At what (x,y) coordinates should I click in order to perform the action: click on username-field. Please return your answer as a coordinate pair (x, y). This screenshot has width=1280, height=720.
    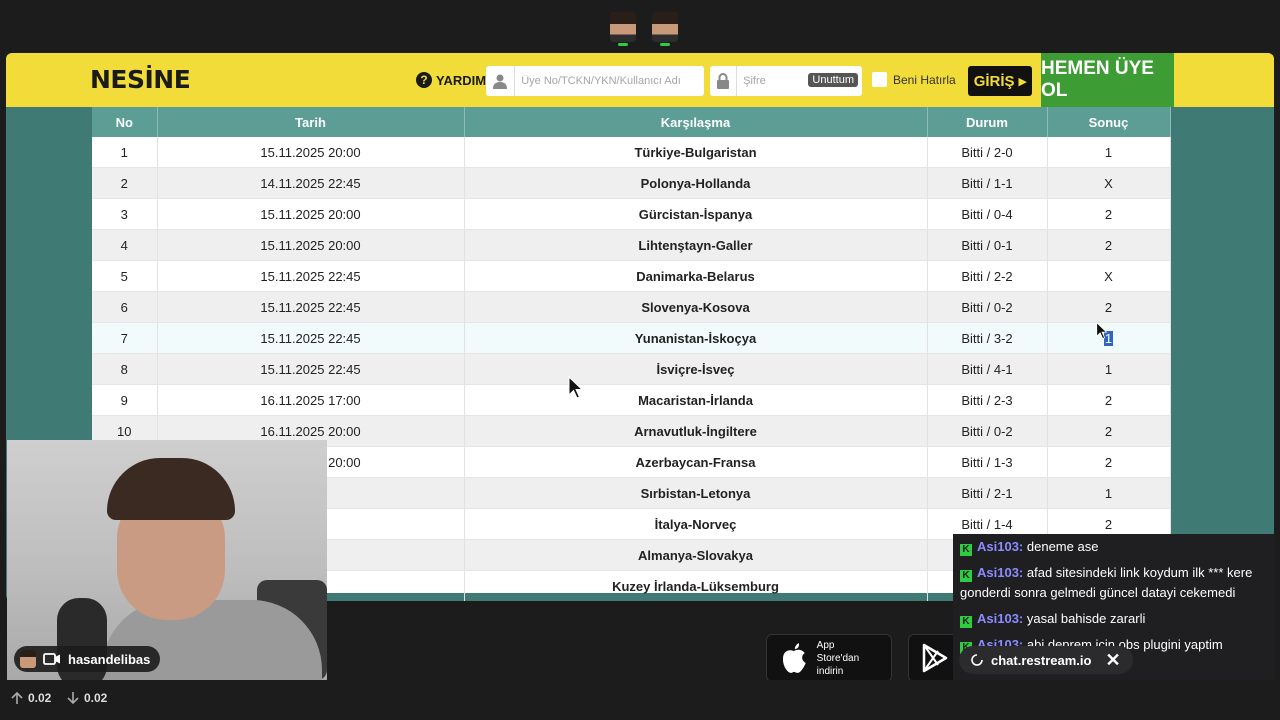
    Looking at the image, I should click on (595, 81).